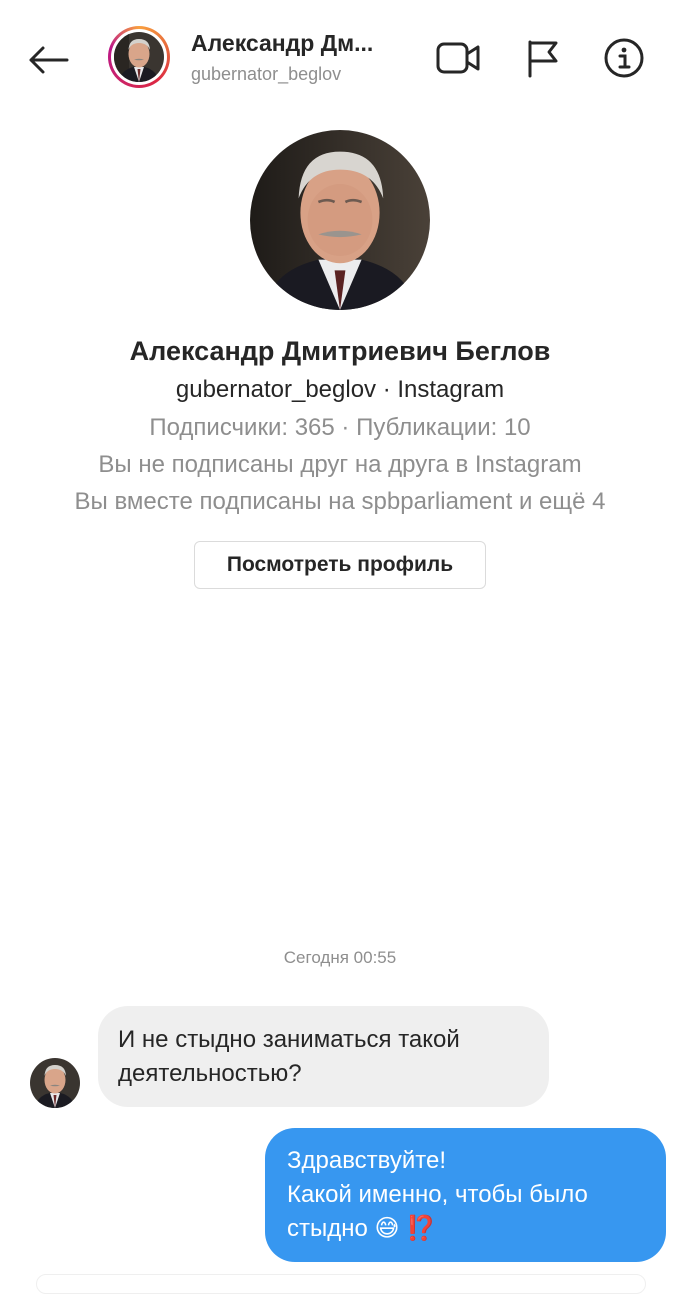 The width and height of the screenshot is (680, 1294). I want to click on arrow-left-icon, so click(49, 60).